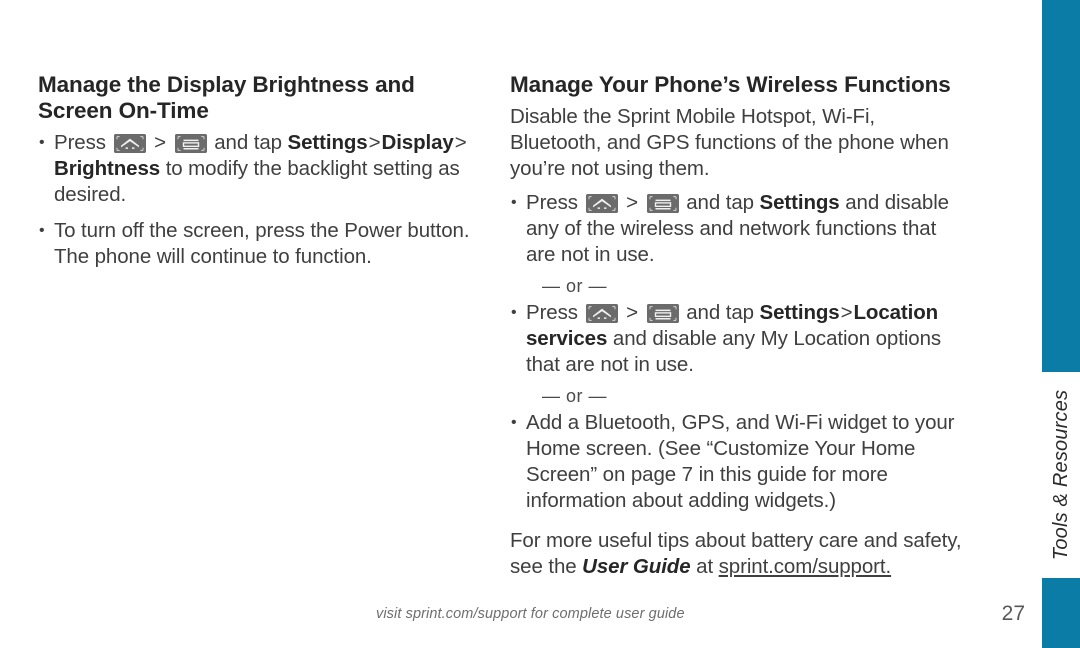 This screenshot has width=1080, height=648. Describe the element at coordinates (1060, 475) in the screenshot. I see `side-tab-label: Tools & Resources` at that location.